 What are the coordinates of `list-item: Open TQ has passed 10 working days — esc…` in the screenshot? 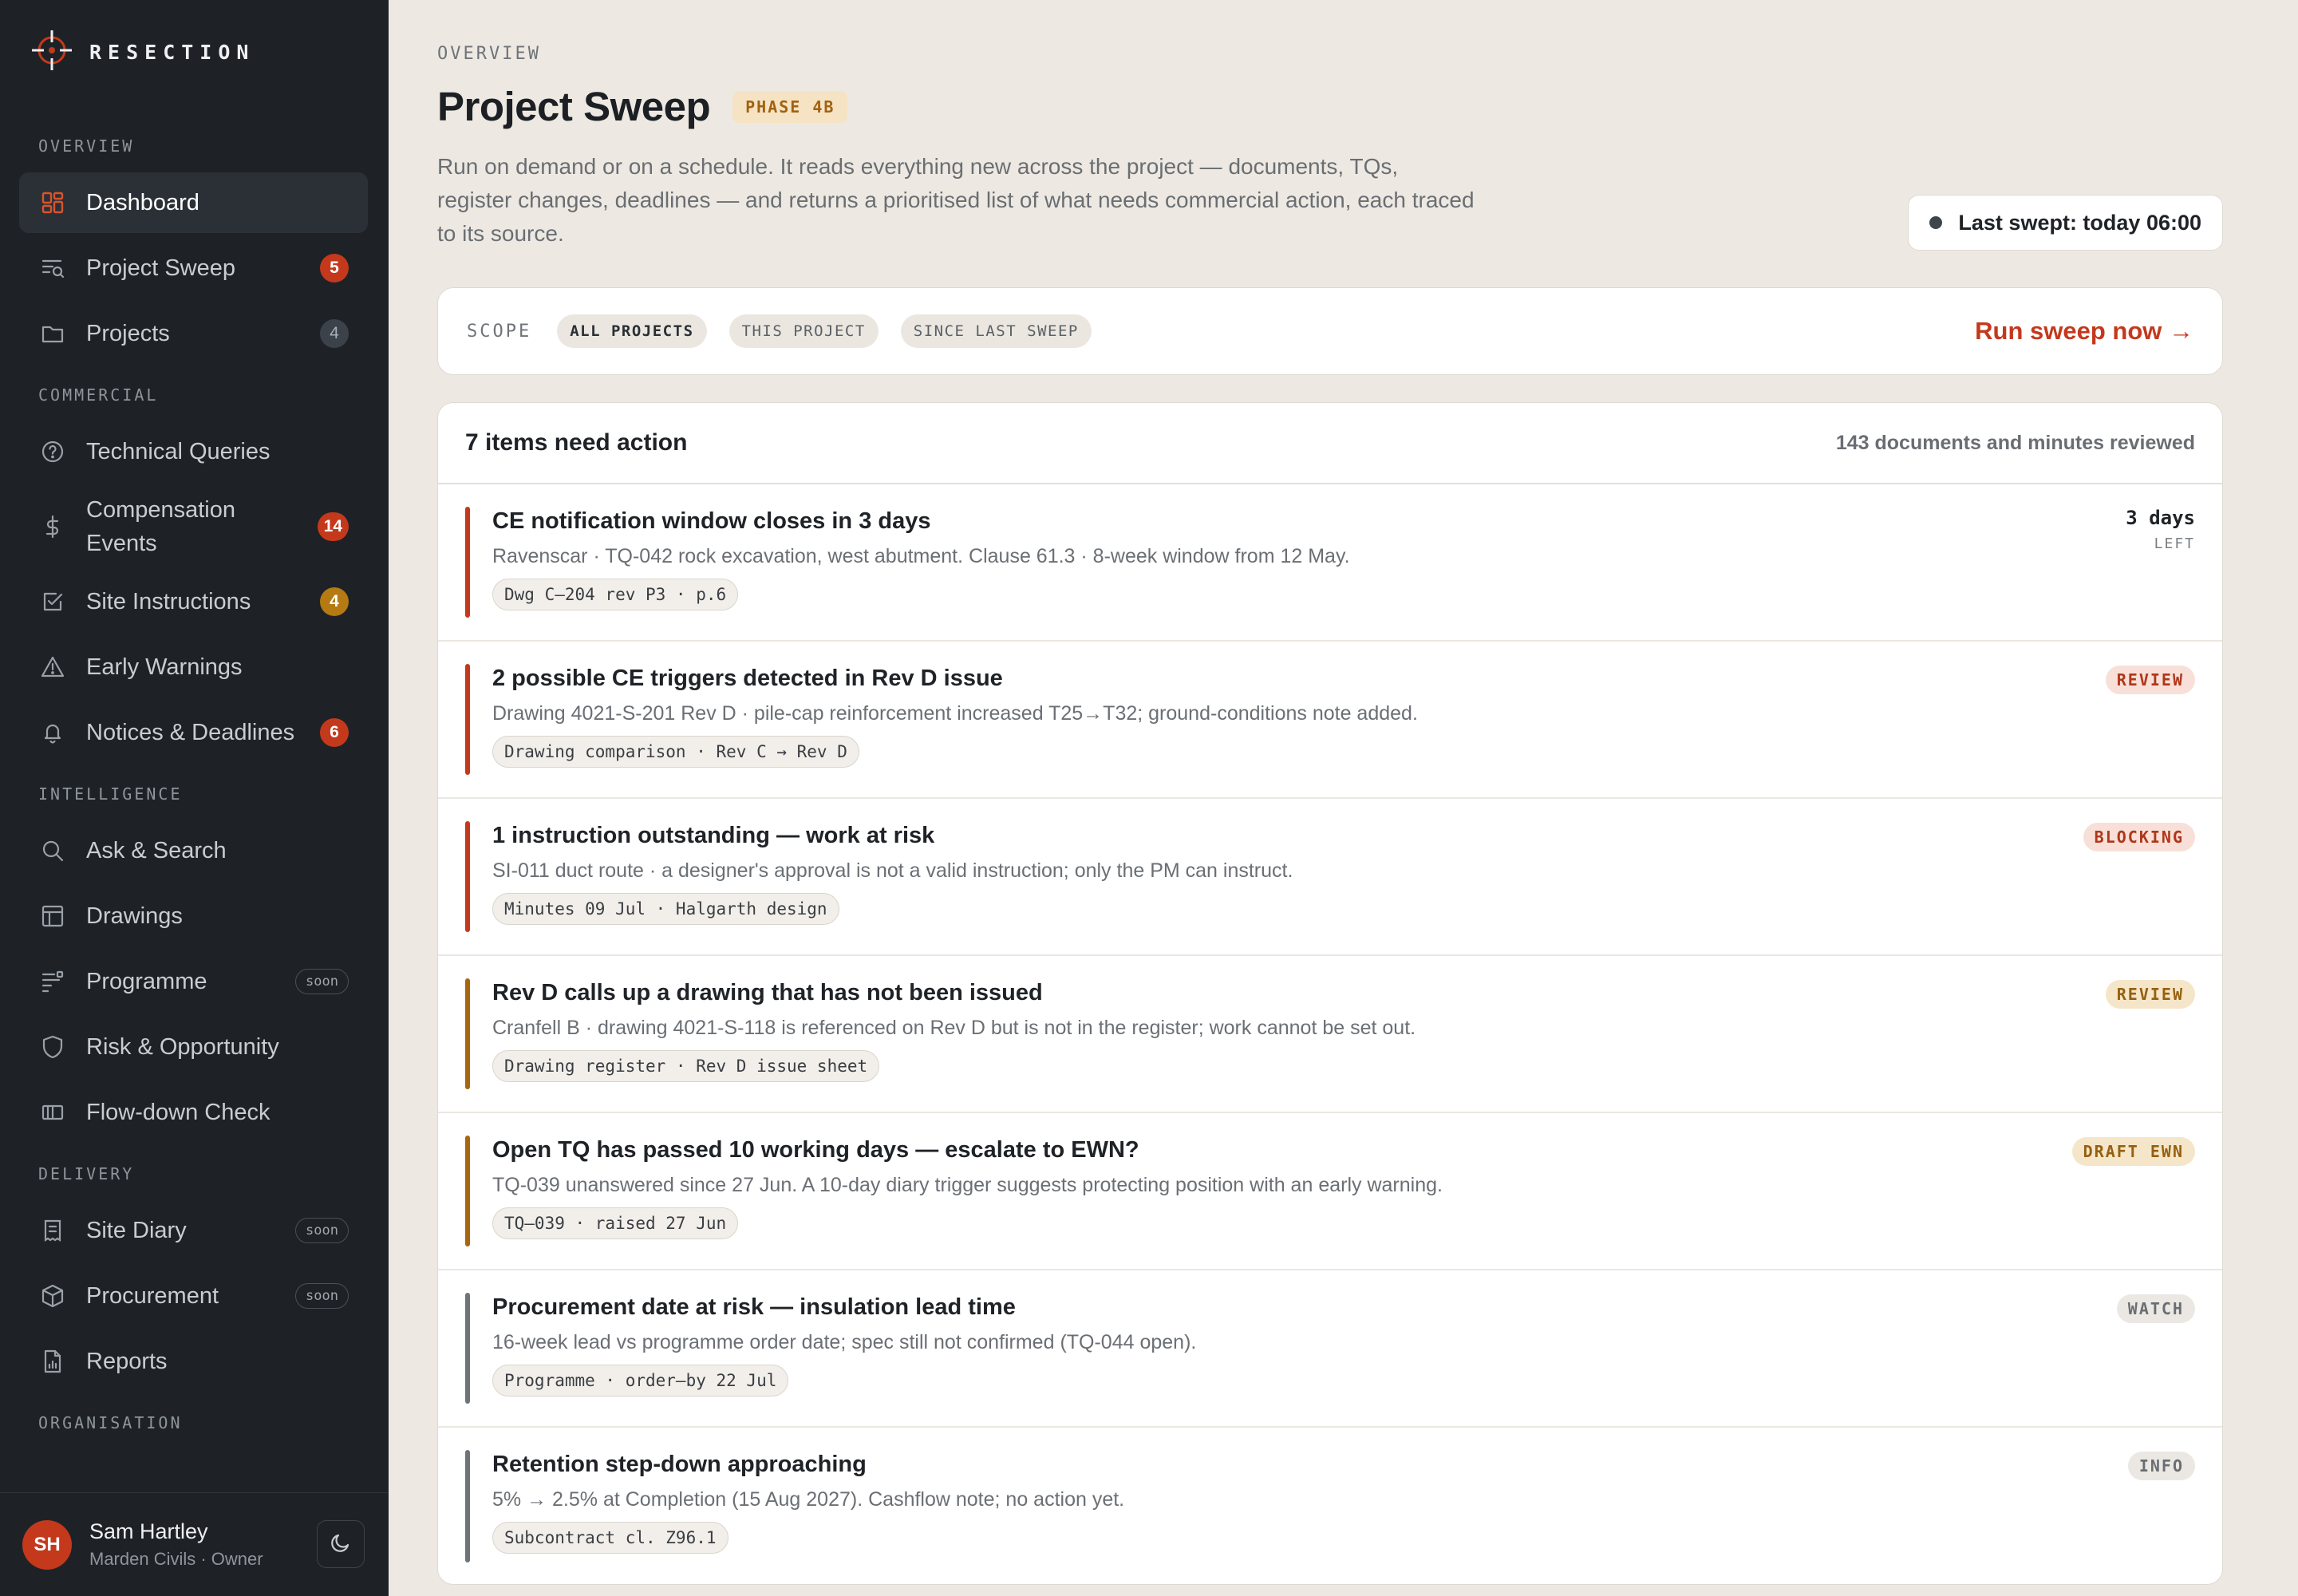 It's located at (1330, 1191).